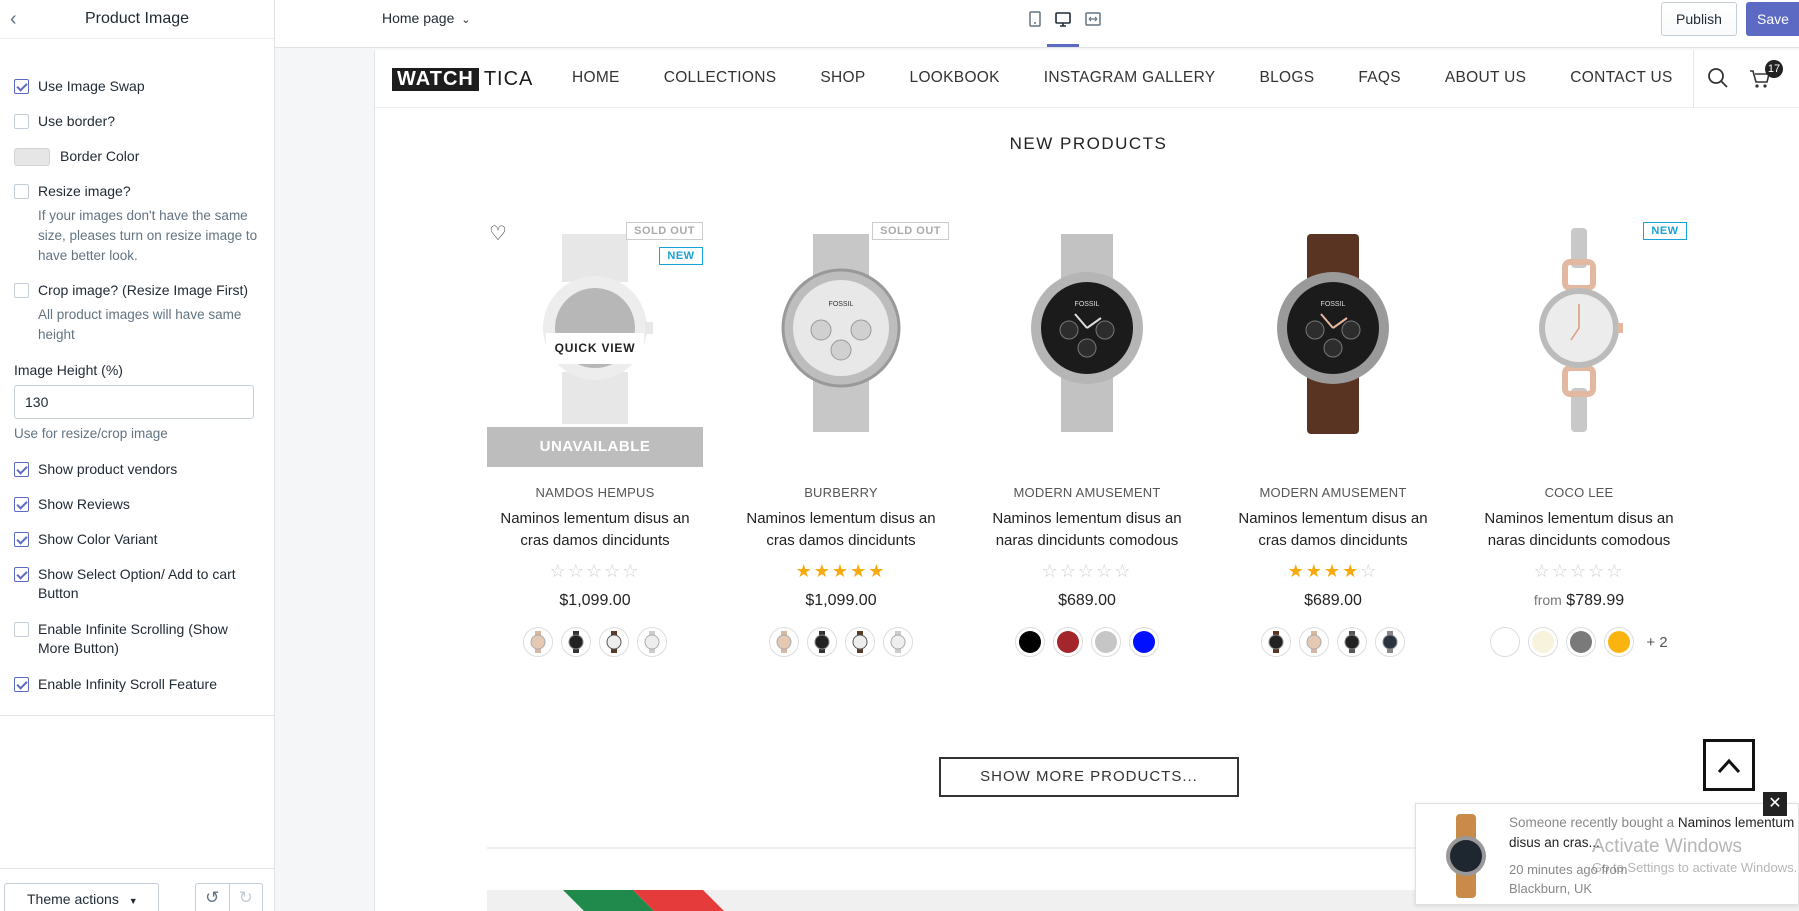  Describe the element at coordinates (86, 539) in the screenshot. I see `option-show-color-variant: Show Color Variant` at that location.